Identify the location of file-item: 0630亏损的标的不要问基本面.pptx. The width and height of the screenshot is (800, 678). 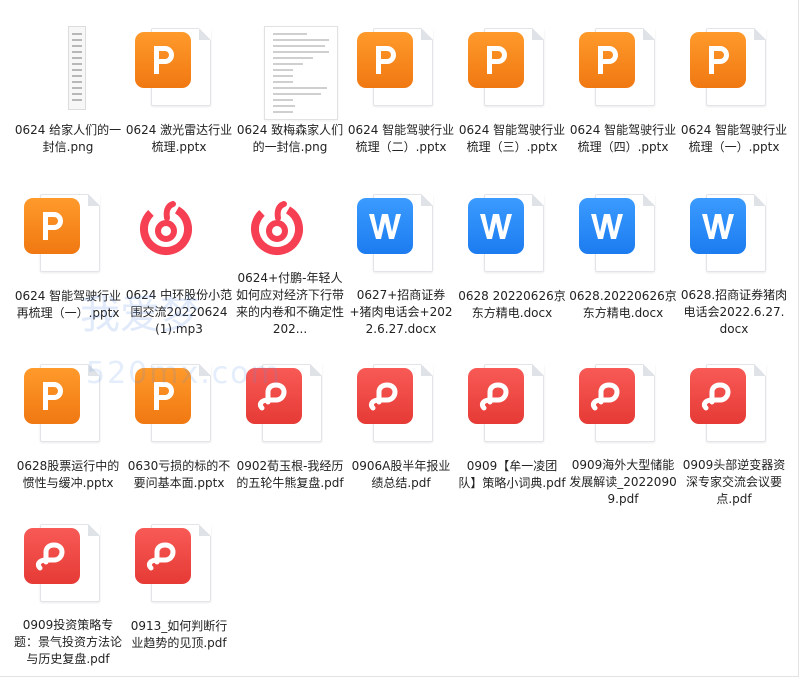
(179, 422).